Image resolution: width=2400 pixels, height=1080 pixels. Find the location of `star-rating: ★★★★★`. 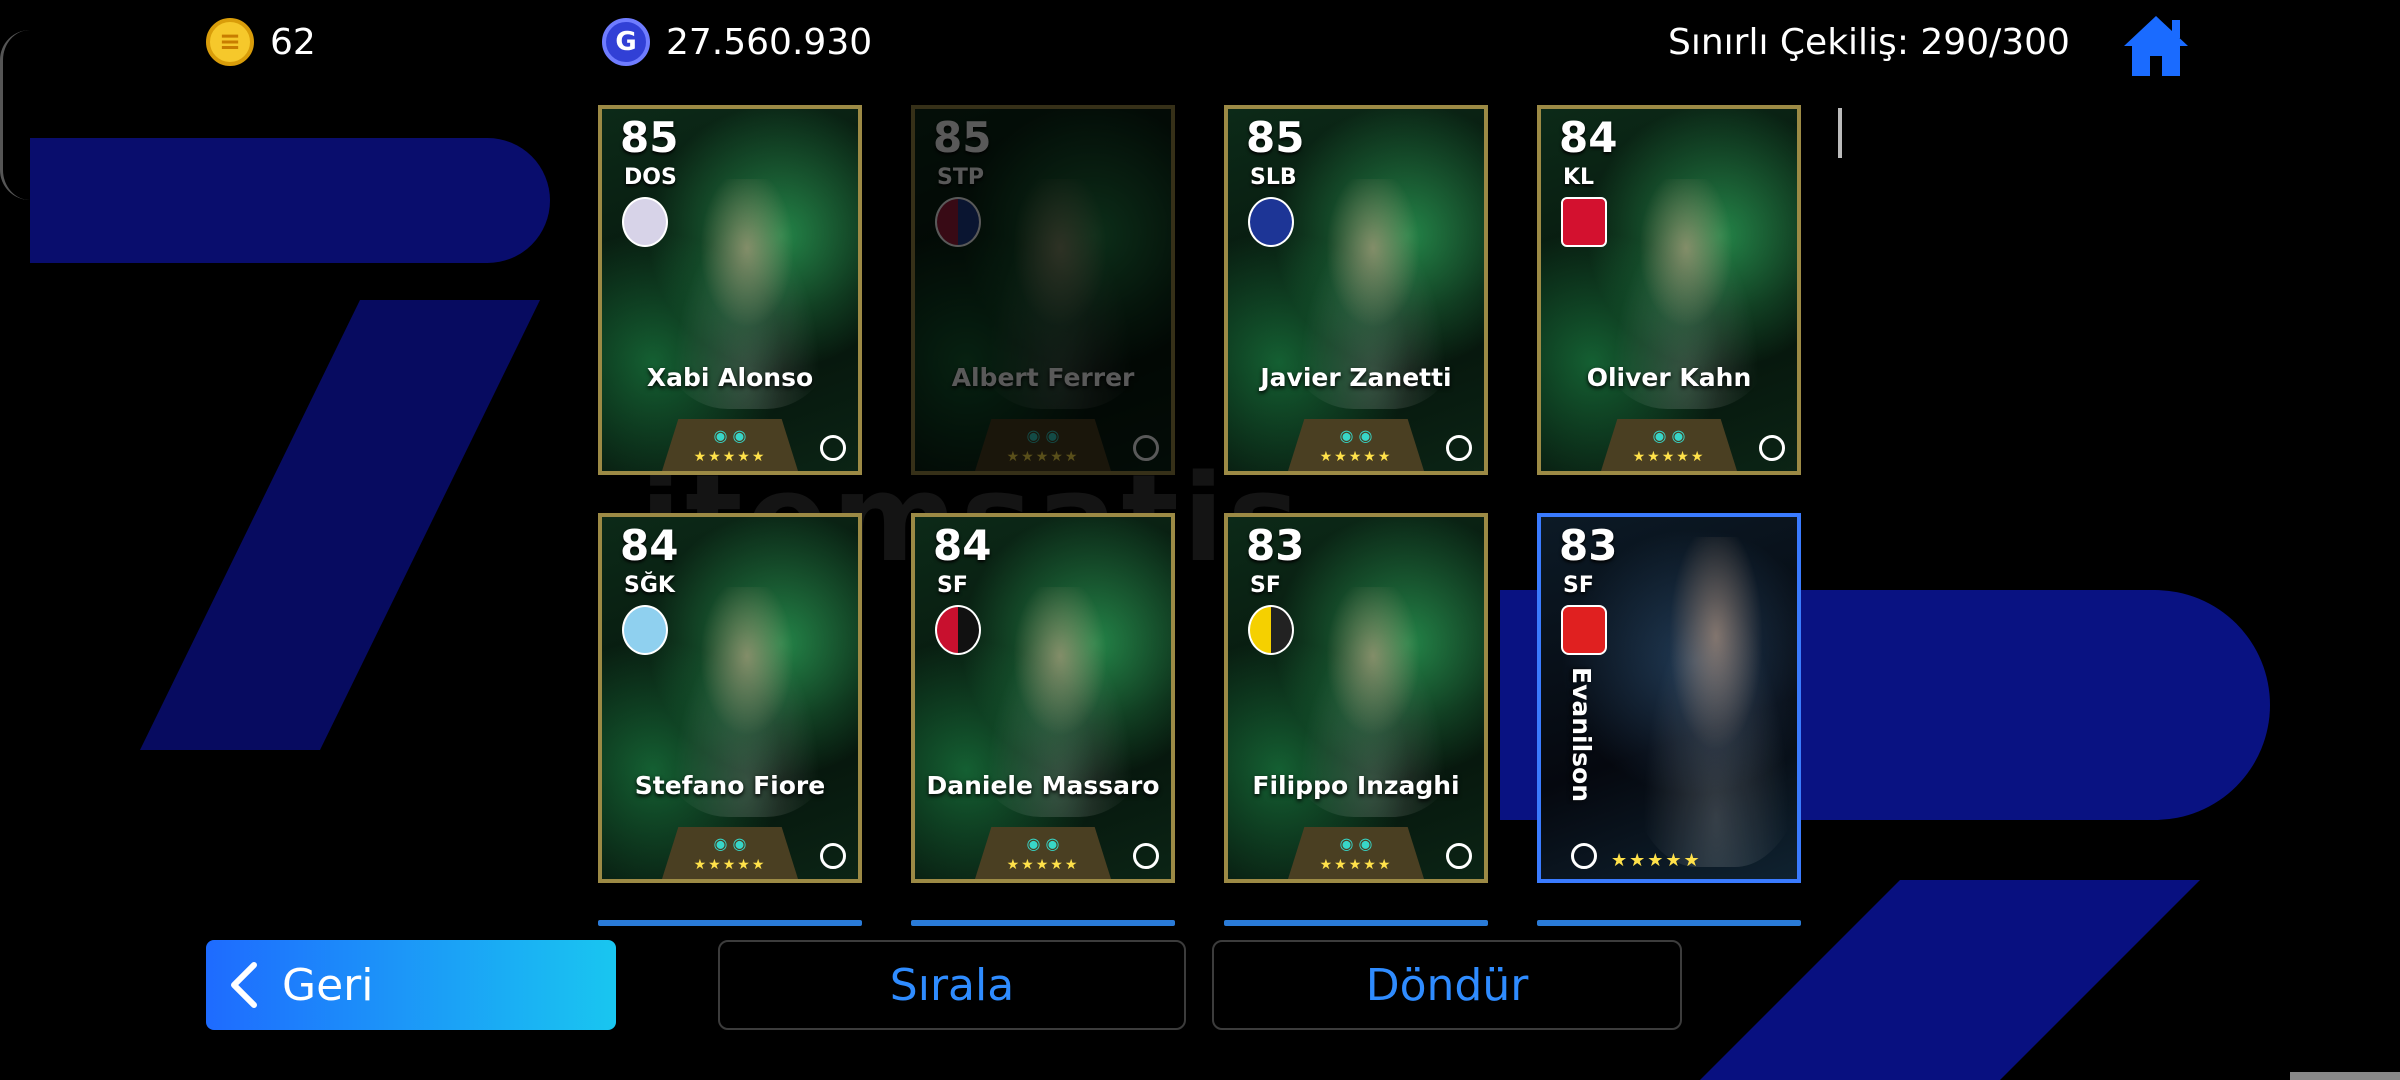

star-rating: ★★★★★ is located at coordinates (1656, 860).